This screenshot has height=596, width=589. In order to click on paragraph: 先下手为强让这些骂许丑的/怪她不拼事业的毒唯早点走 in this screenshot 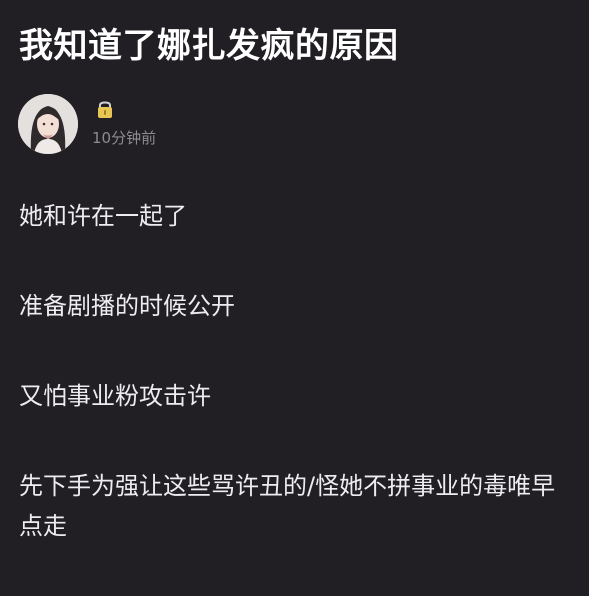, I will do `click(287, 506)`.